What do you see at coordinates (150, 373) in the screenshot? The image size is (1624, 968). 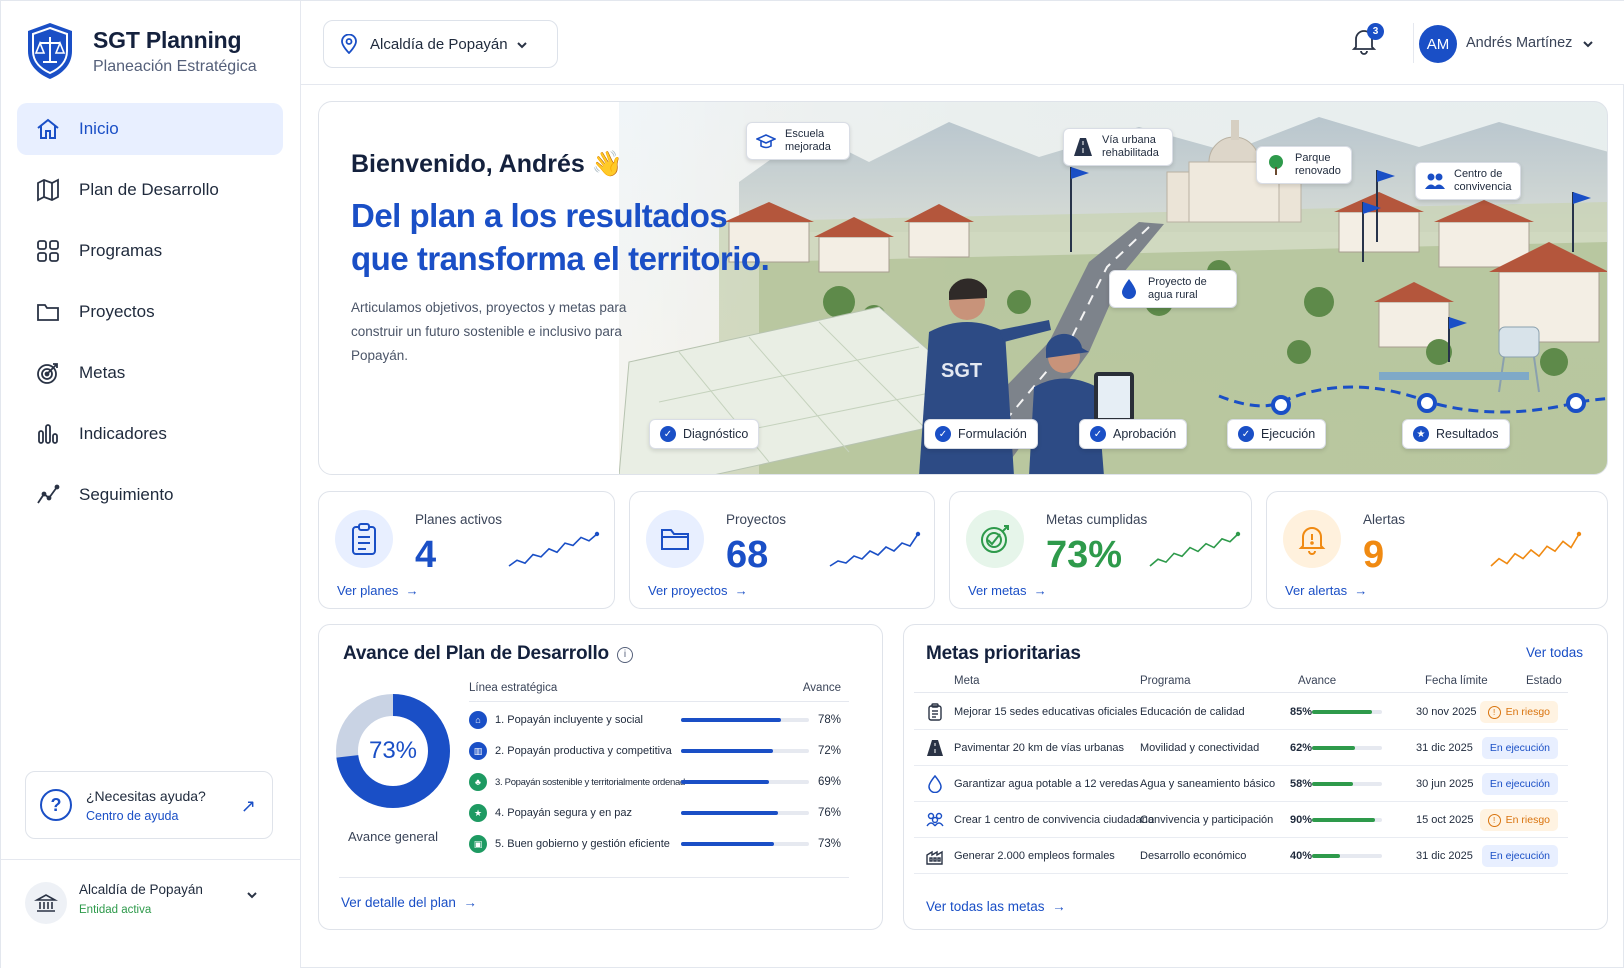 I see `sidebar-item-metas: Metas` at bounding box center [150, 373].